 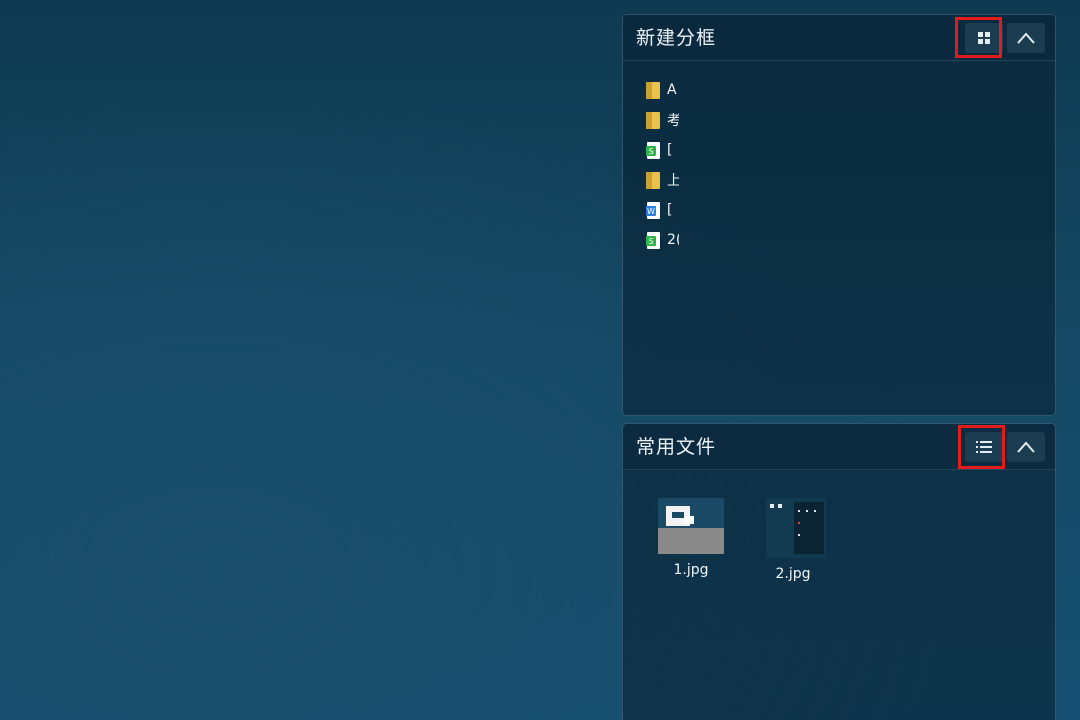 I want to click on list-item: W [, so click(x=662, y=210).